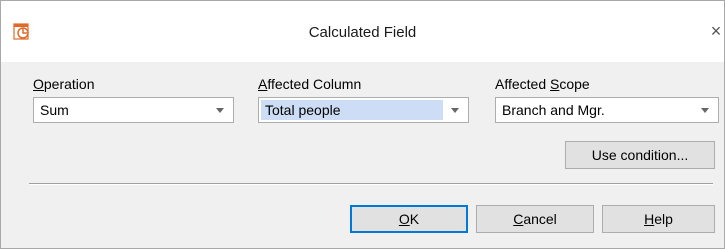 The height and width of the screenshot is (249, 725). Describe the element at coordinates (409, 219) in the screenshot. I see `ok-button: OK` at that location.